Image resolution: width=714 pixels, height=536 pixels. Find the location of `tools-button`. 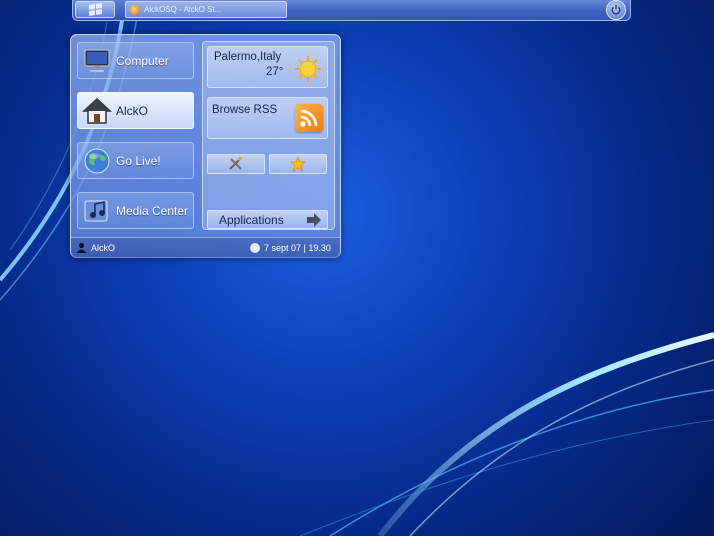

tools-button is located at coordinates (236, 164).